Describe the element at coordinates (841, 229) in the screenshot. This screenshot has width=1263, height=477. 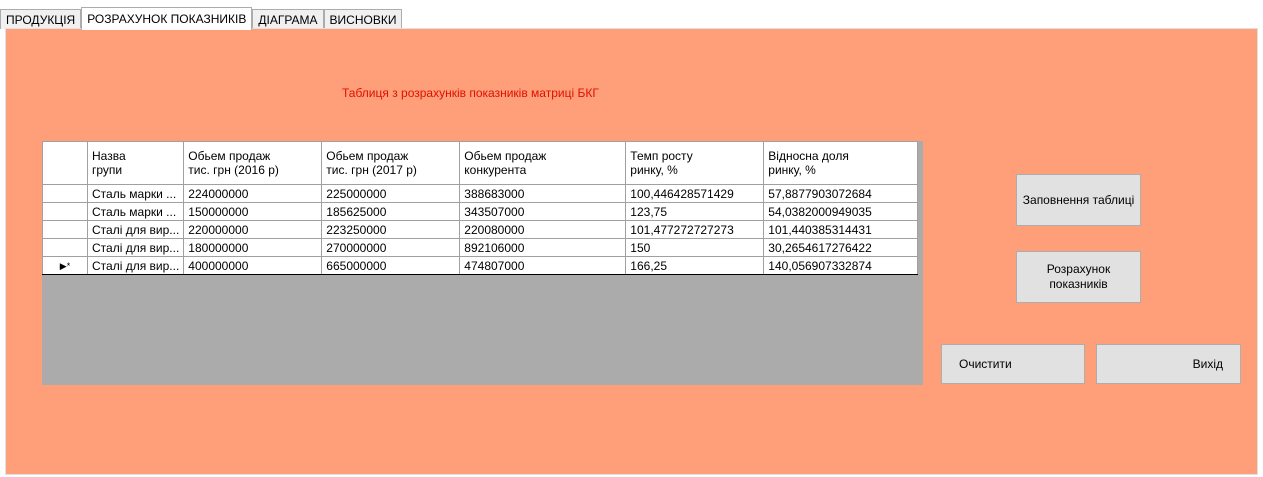
I see `table-cell: 101,440385314431` at that location.